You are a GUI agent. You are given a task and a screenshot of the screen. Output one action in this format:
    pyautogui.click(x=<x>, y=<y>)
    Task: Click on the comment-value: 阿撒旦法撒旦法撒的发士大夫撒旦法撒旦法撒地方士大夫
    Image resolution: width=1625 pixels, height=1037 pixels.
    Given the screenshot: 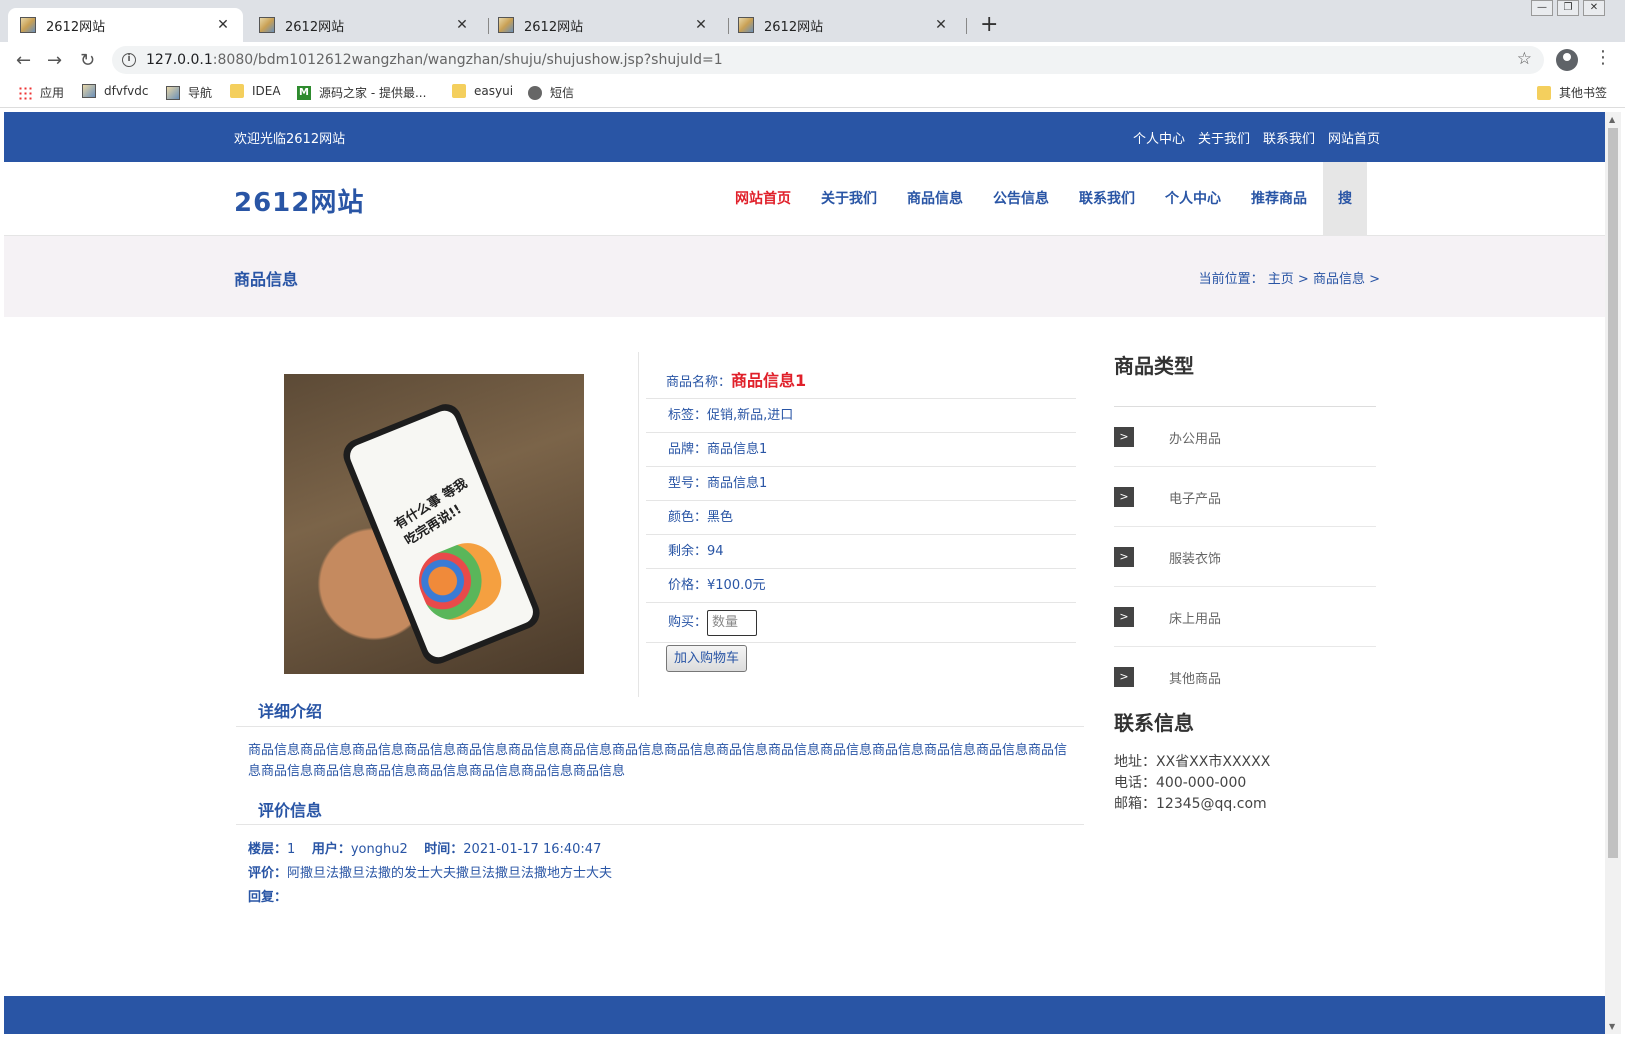 What is the action you would take?
    pyautogui.click(x=450, y=873)
    